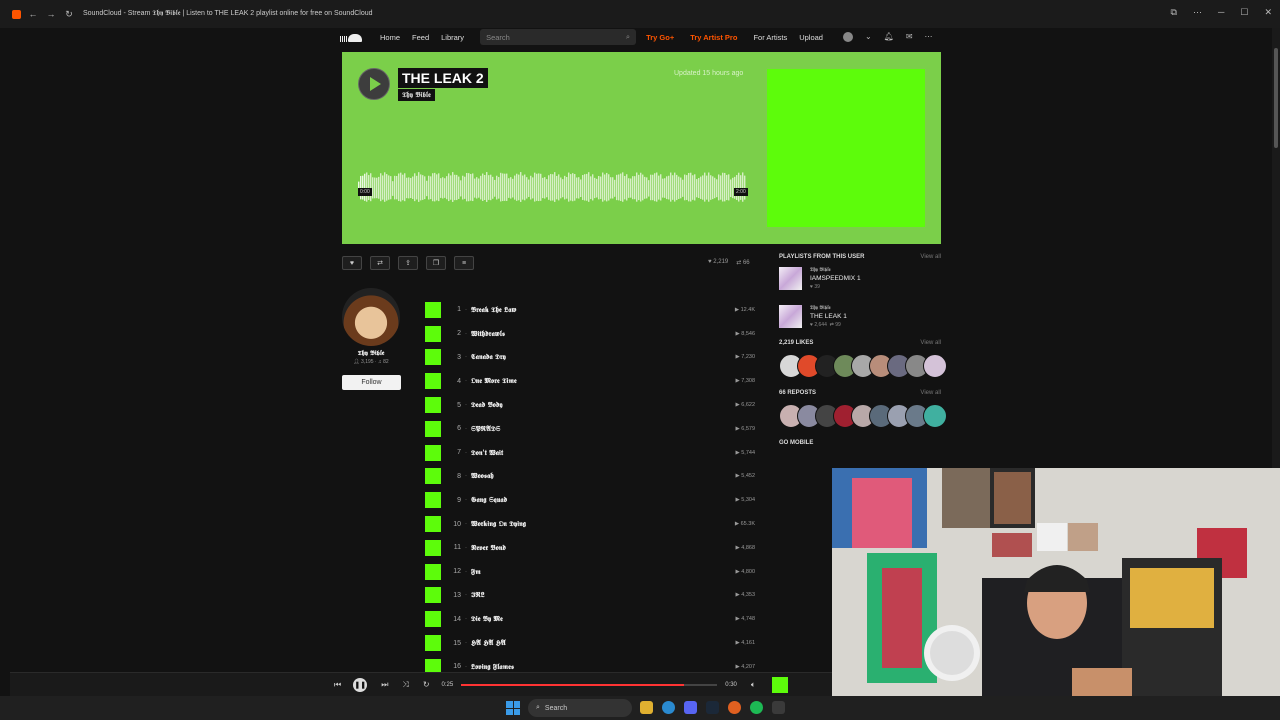  I want to click on forward-icon: →, so click(51, 14).